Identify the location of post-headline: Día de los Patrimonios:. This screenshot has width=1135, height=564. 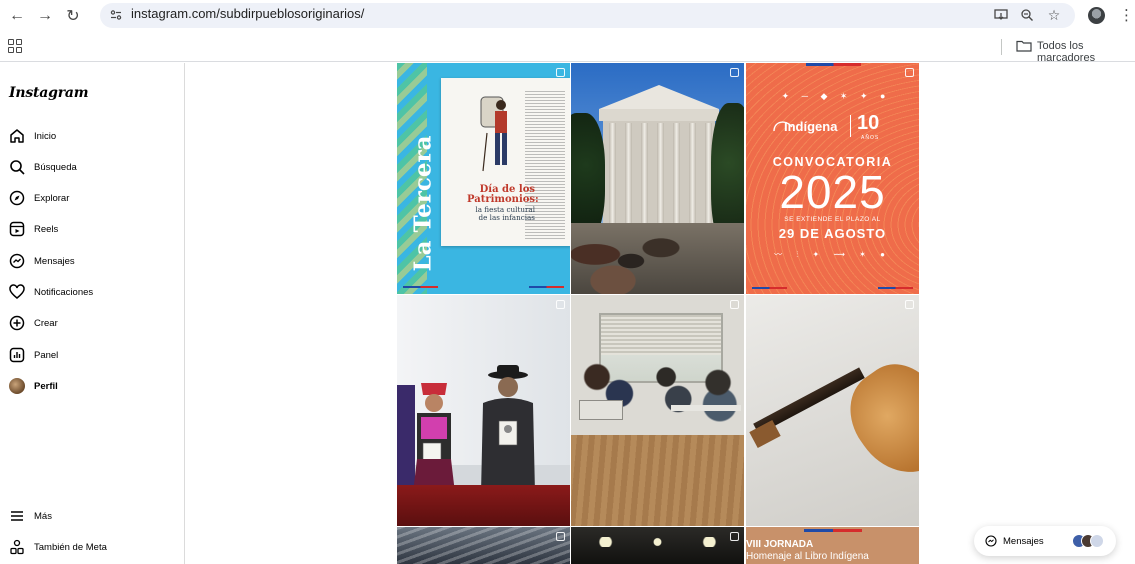
(503, 194).